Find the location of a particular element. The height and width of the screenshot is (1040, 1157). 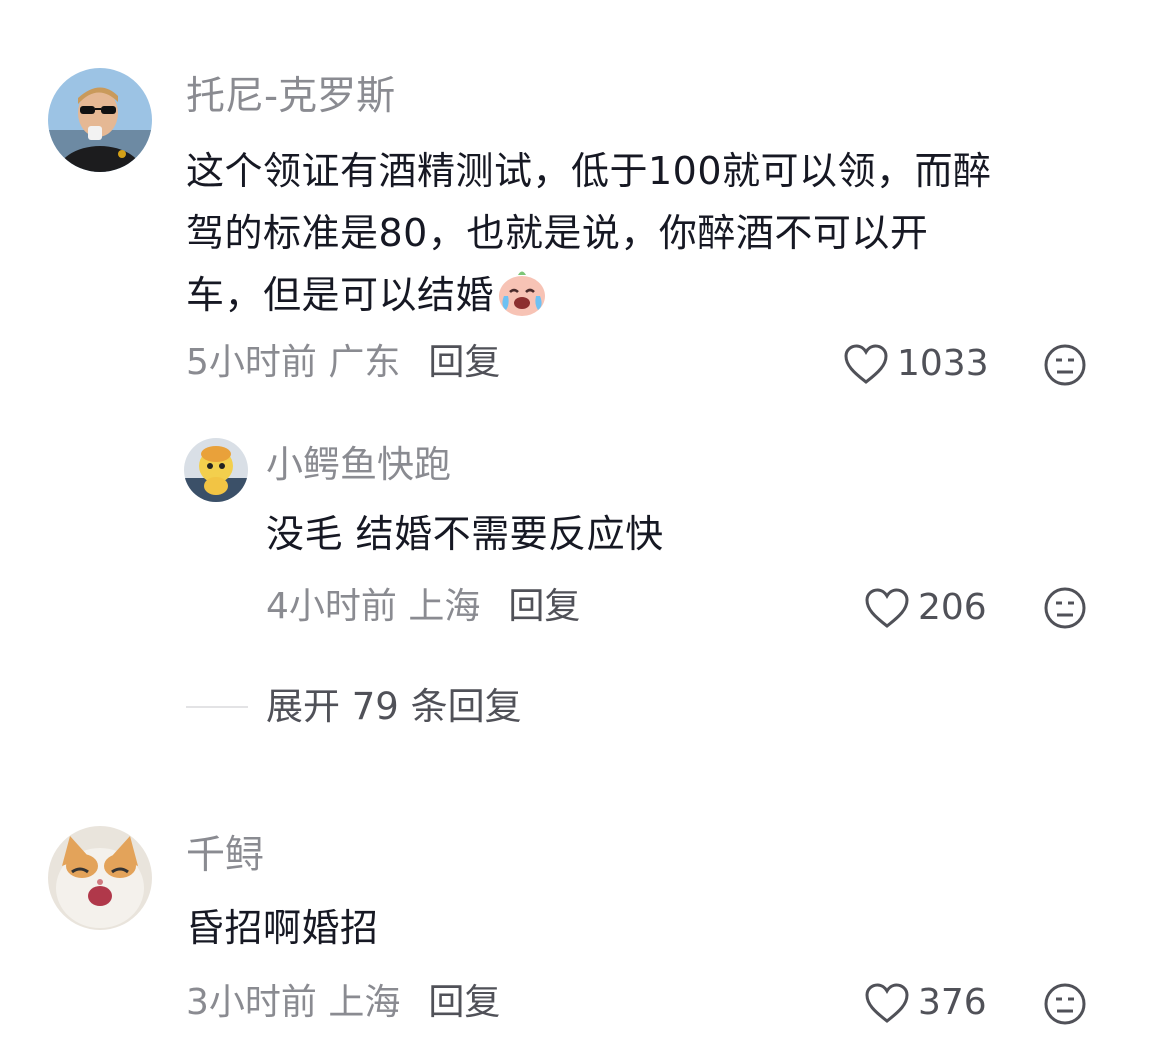

time-location: 4小时前 上海 is located at coordinates (373, 606).